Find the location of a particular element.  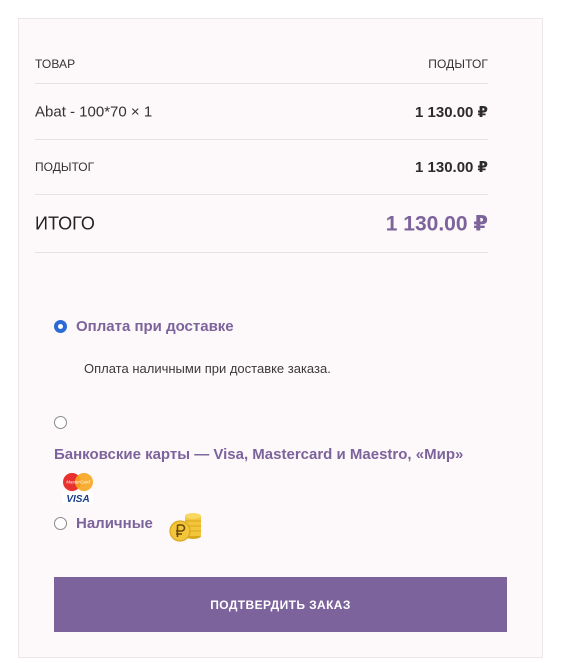

payment-cards-radio is located at coordinates (60, 422).